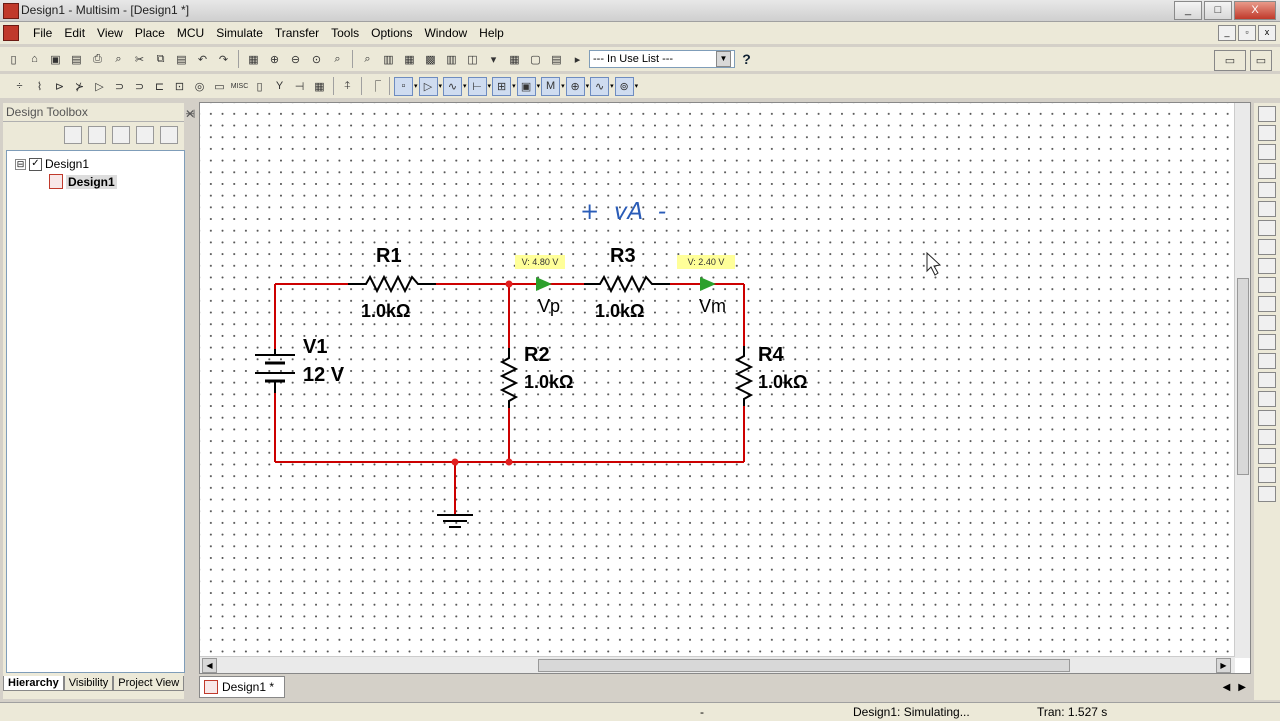 The image size is (1280, 721). Describe the element at coordinates (1267, 361) in the screenshot. I see `instrument-network-analyzer-icon` at that location.